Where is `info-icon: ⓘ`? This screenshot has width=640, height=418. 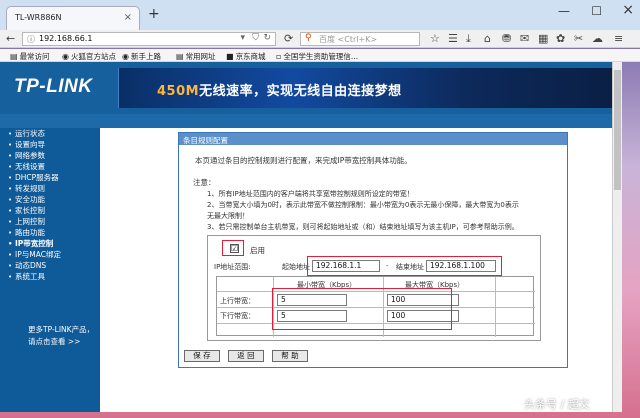 info-icon: ⓘ is located at coordinates (31, 39).